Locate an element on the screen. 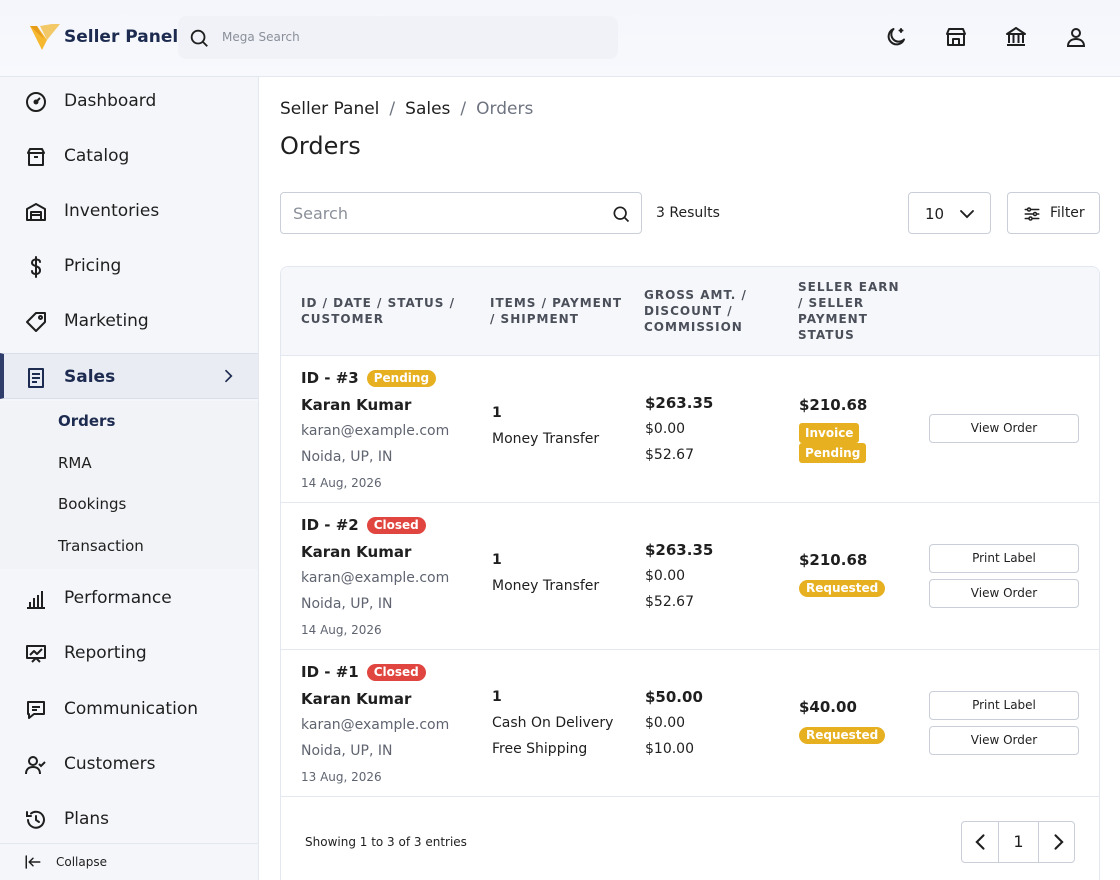 The image size is (1120, 880). order-id: ID - #2 is located at coordinates (330, 525).